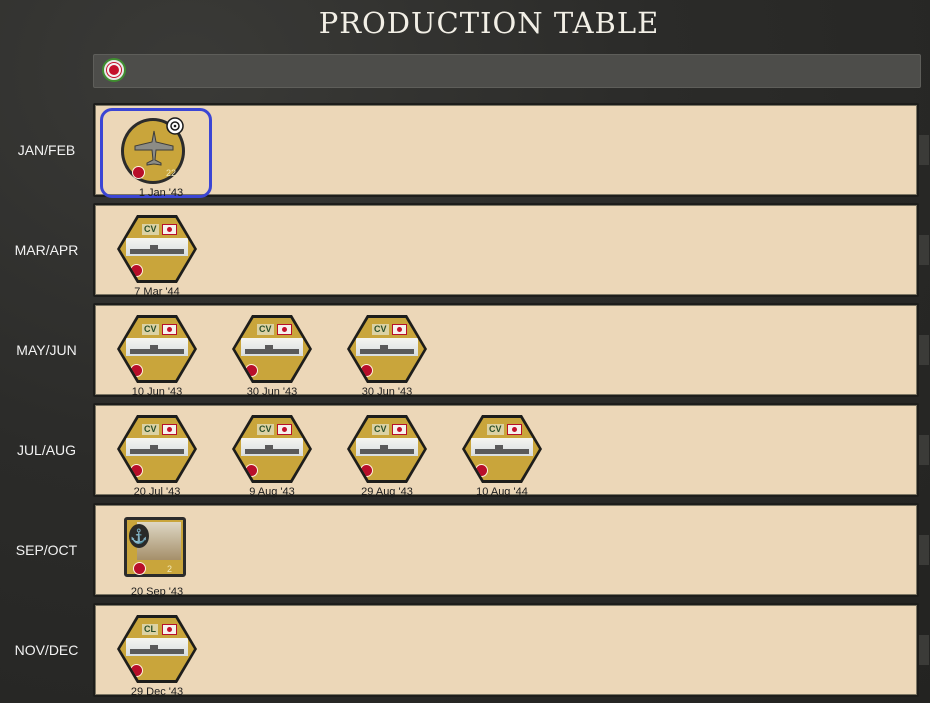 The image size is (930, 703). I want to click on page-title: PRODUCTION TABLE, so click(489, 23).